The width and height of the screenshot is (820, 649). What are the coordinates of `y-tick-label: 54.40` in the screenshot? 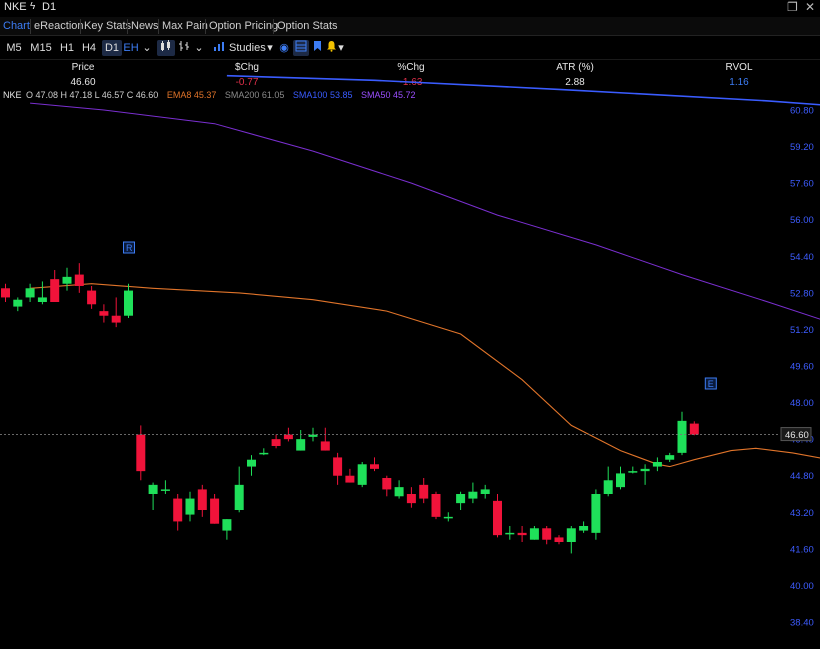 It's located at (802, 257).